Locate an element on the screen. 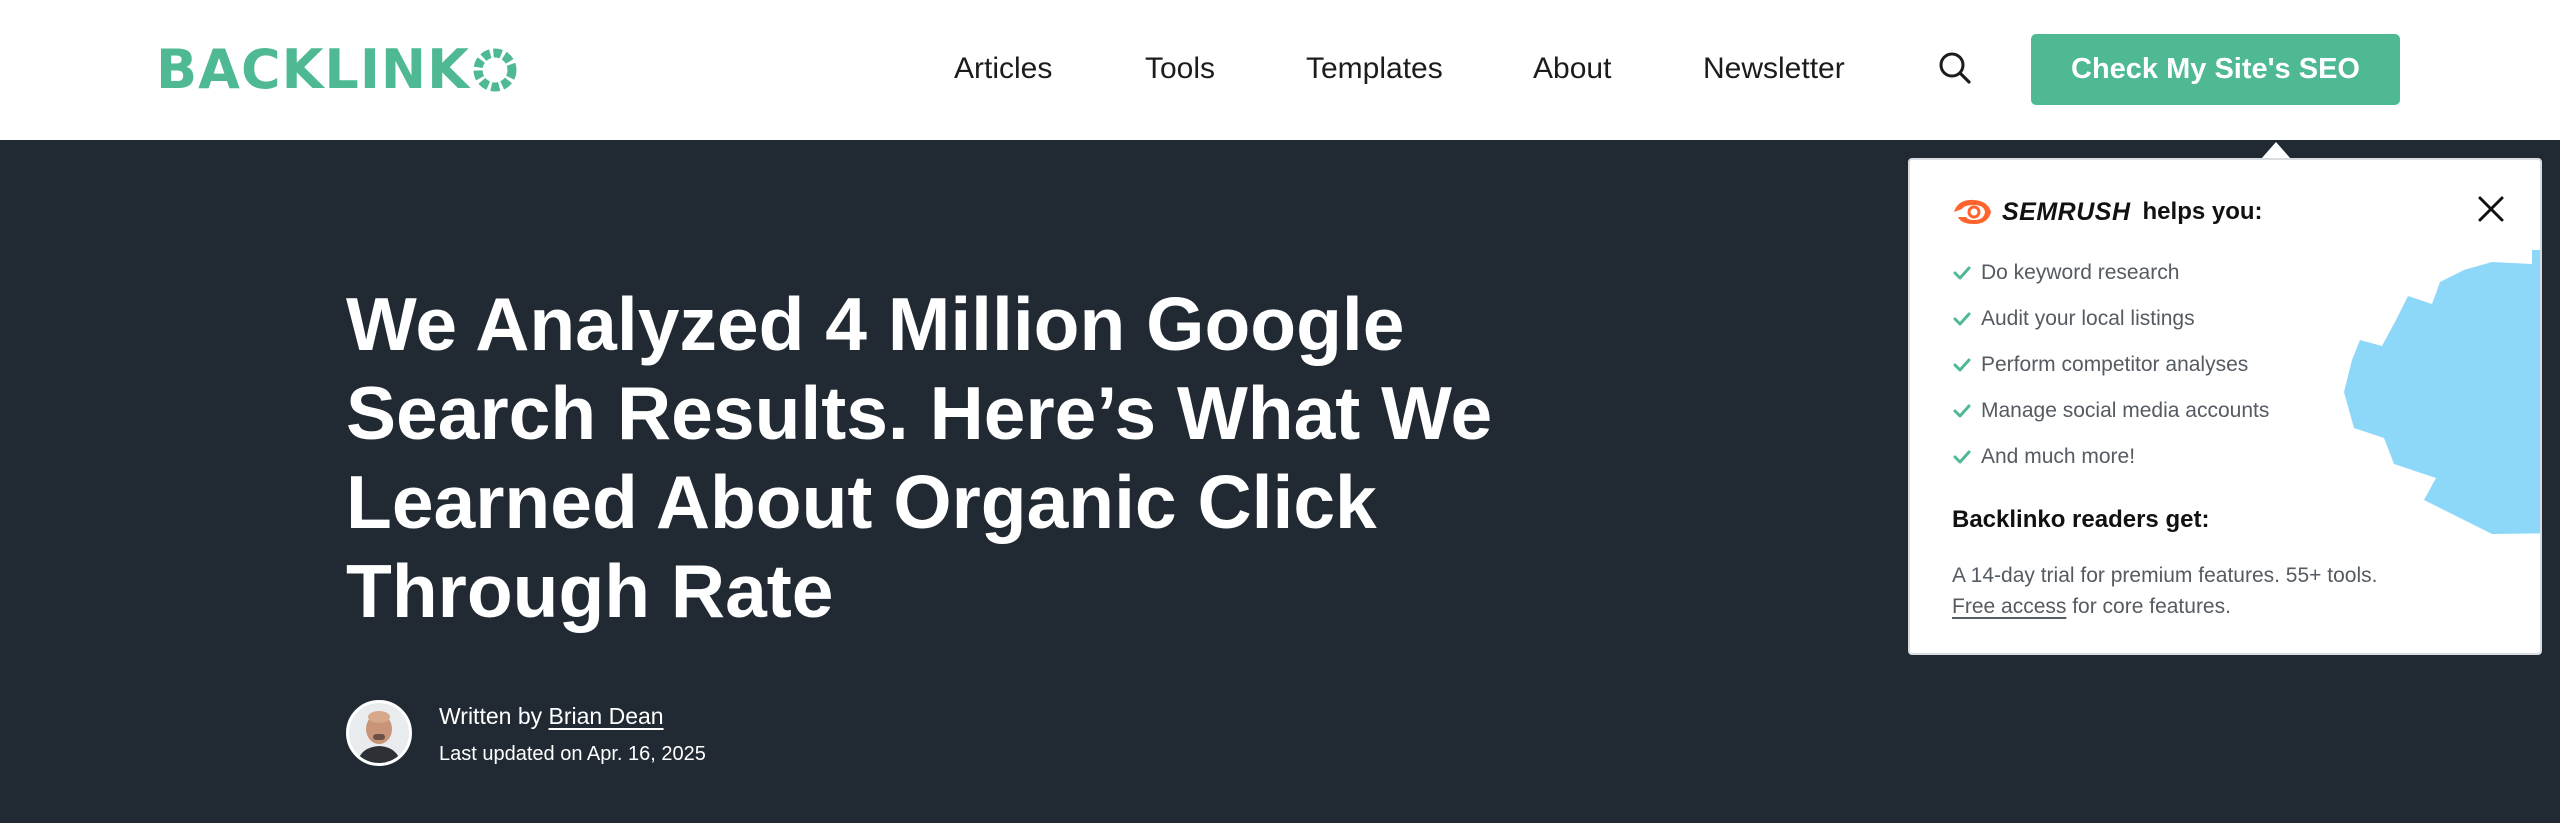 The height and width of the screenshot is (823, 2560). benefit-item: Do keyword research is located at coordinates (2110, 273).